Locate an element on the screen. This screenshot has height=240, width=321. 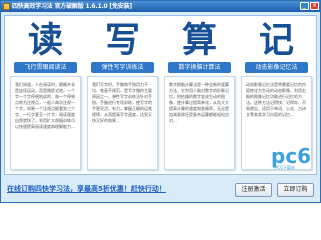
panel-subtitle: 数字换脑计算法 is located at coordinates (199, 67).